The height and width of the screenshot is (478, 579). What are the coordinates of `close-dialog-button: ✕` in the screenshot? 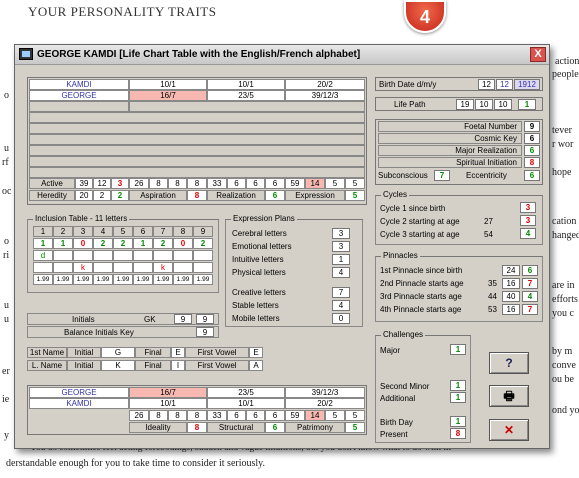 It's located at (509, 430).